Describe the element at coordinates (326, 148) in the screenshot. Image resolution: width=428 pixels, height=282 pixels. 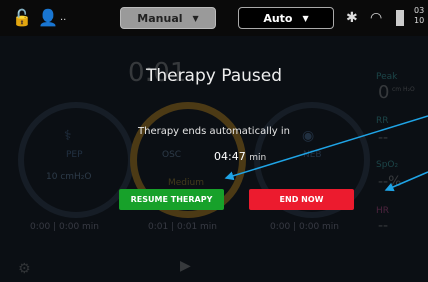
I see `arrow-to-resume` at that location.